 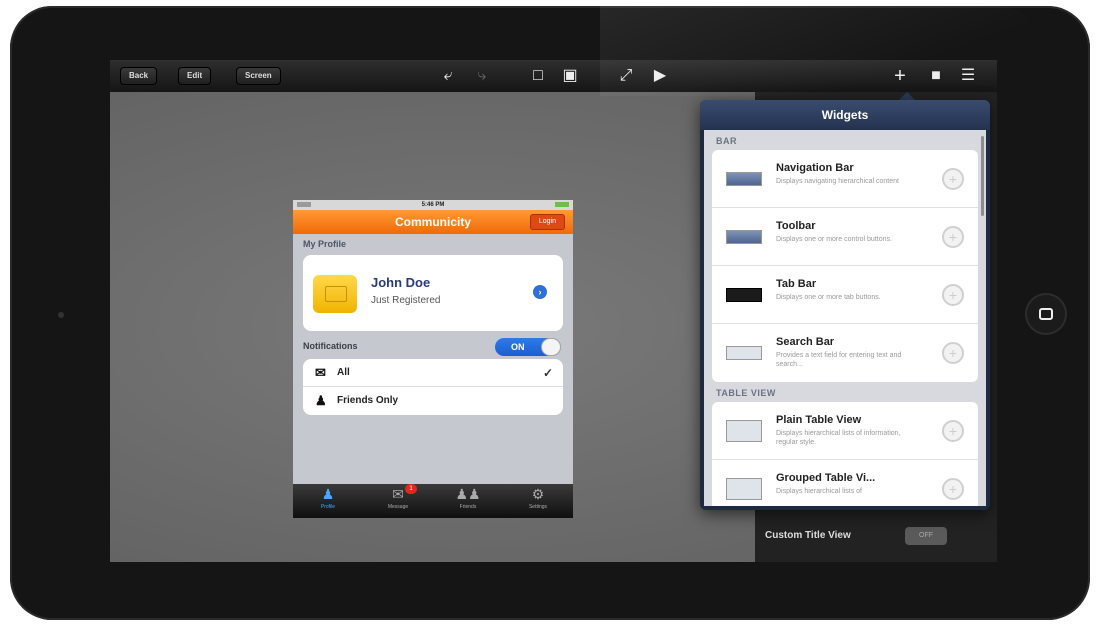 I want to click on custom-title-view-label: Custom Title View, so click(x=808, y=535).